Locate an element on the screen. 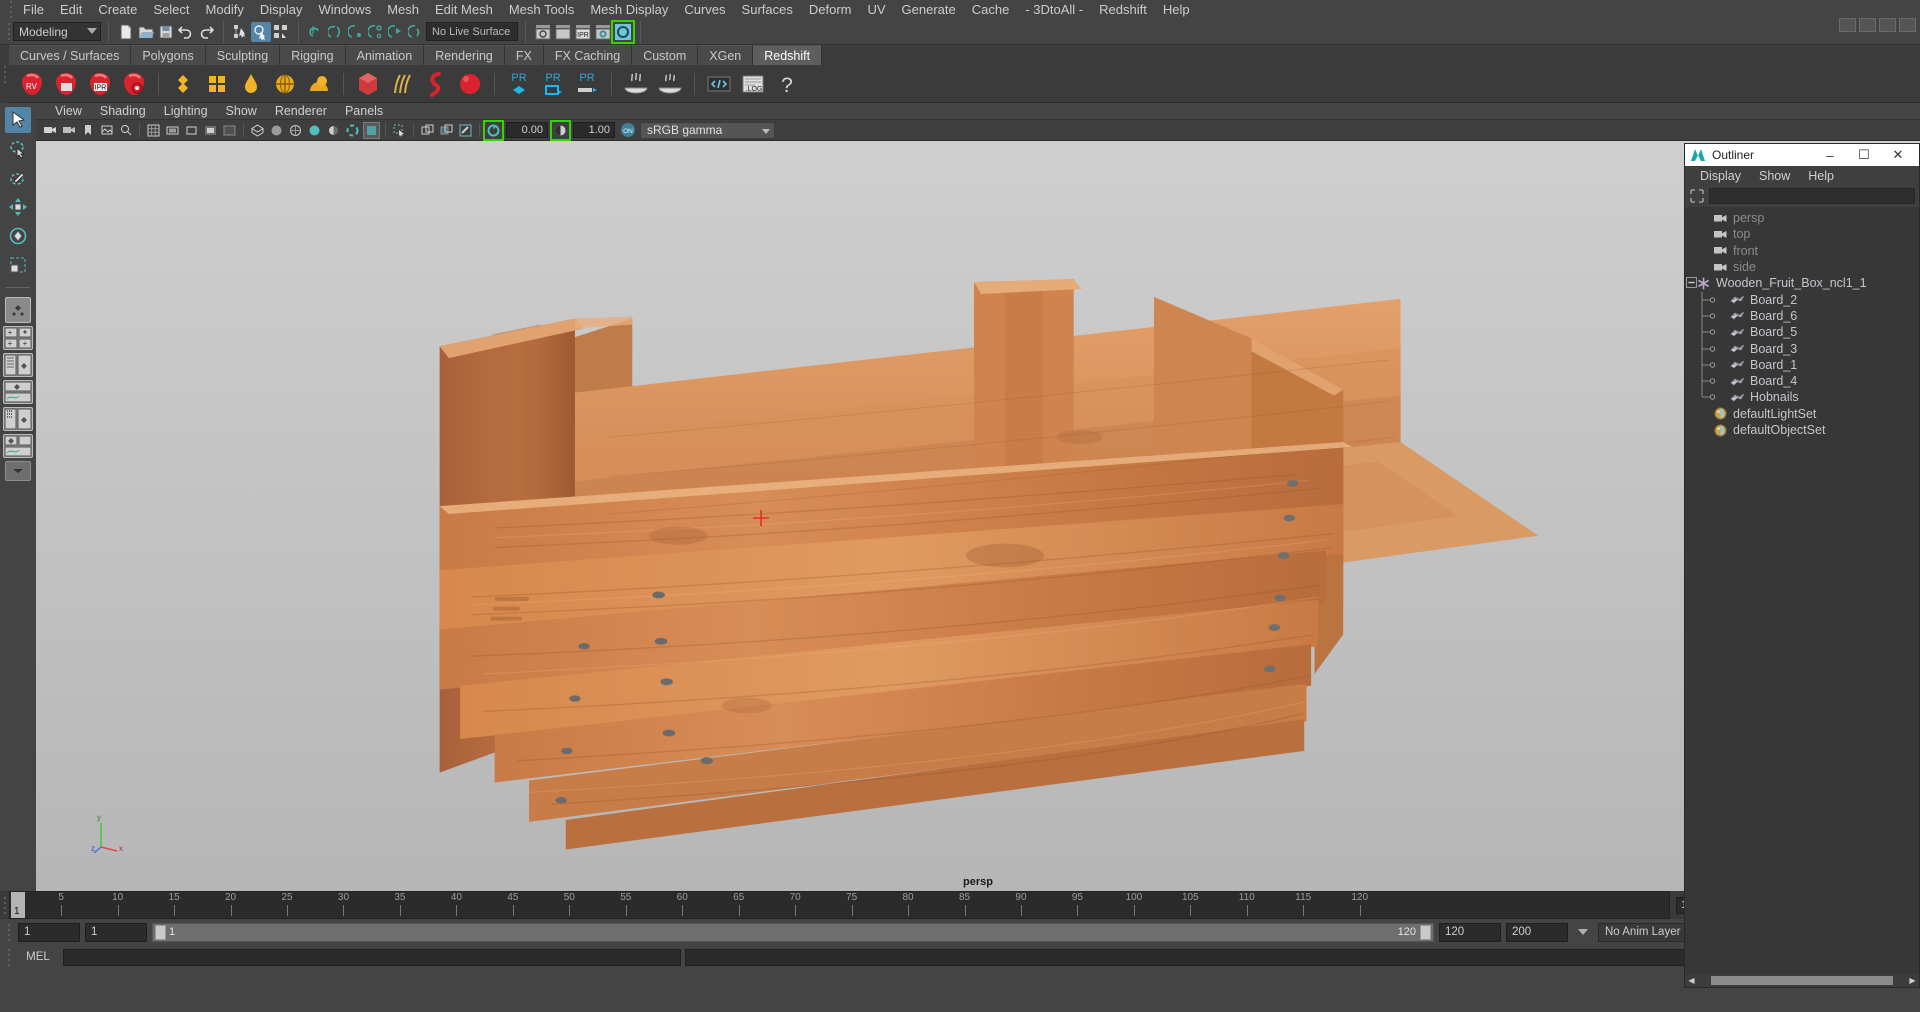 The image size is (1920, 1012). statusbar-grip is located at coordinates (8, 31).